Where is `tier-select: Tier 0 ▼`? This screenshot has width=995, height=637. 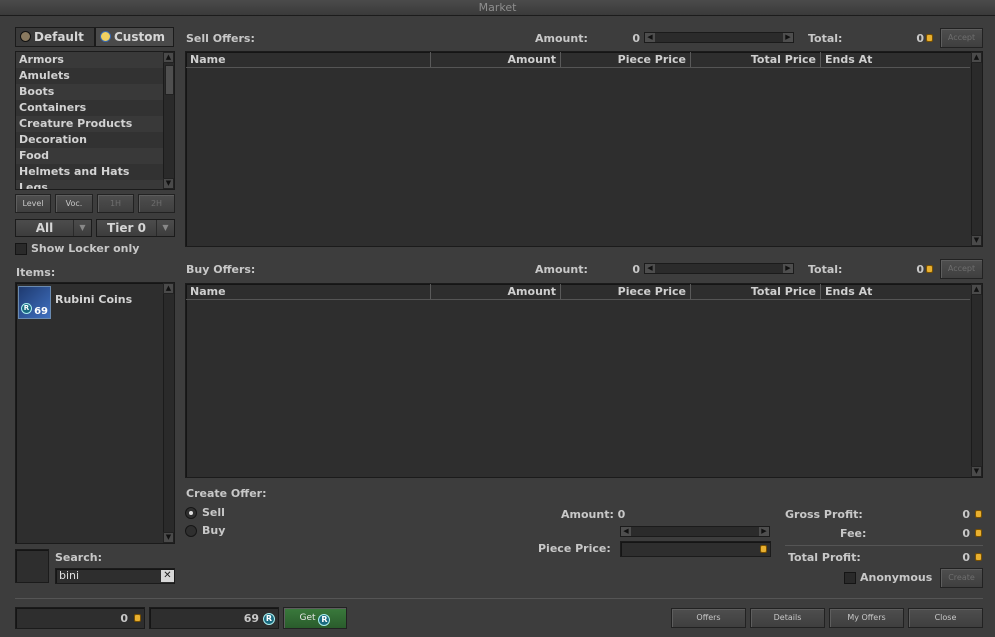 tier-select: Tier 0 ▼ is located at coordinates (135, 228).